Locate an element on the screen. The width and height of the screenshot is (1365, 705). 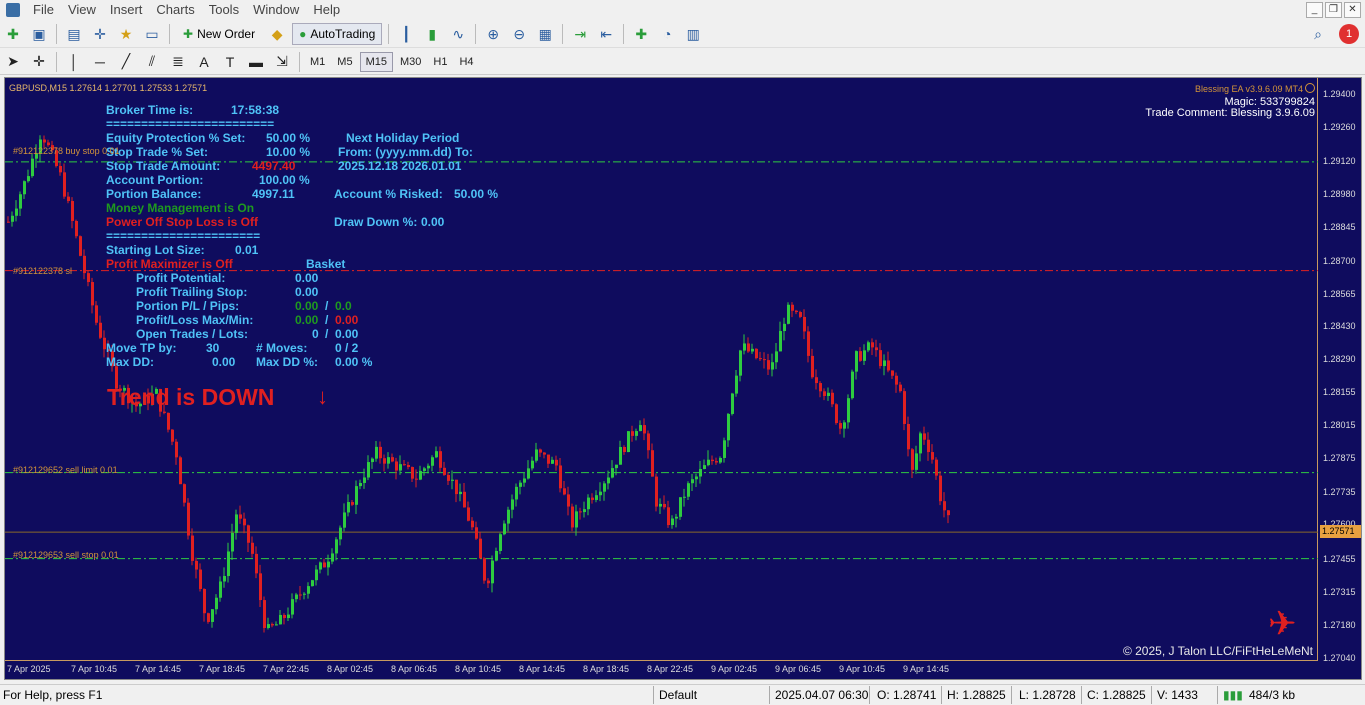
menu-window: Window is located at coordinates (276, 10).